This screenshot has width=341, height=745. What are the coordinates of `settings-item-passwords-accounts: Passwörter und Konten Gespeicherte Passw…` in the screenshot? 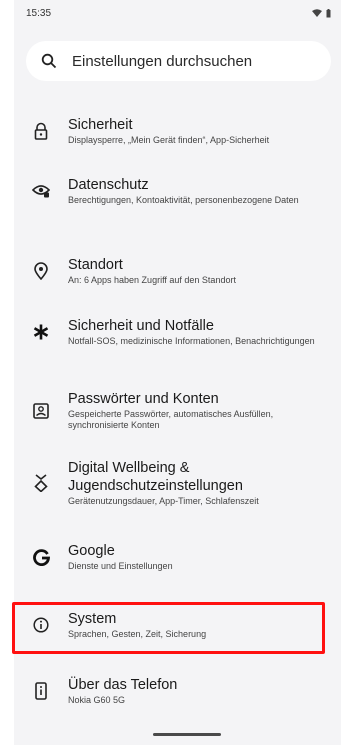 It's located at (178, 410).